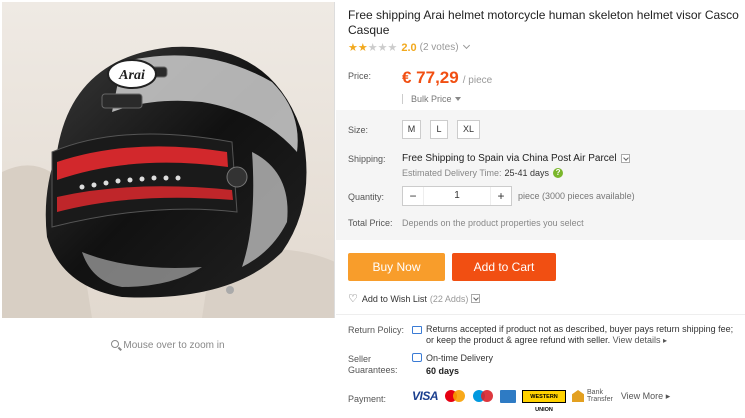 The height and width of the screenshot is (418, 745). I want to click on quantity-stepper: − 1 +, so click(457, 196).